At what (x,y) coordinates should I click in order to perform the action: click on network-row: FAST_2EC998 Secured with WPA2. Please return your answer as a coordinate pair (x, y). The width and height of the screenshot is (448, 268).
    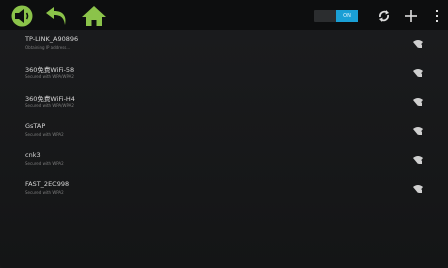
    Looking at the image, I should click on (224, 189).